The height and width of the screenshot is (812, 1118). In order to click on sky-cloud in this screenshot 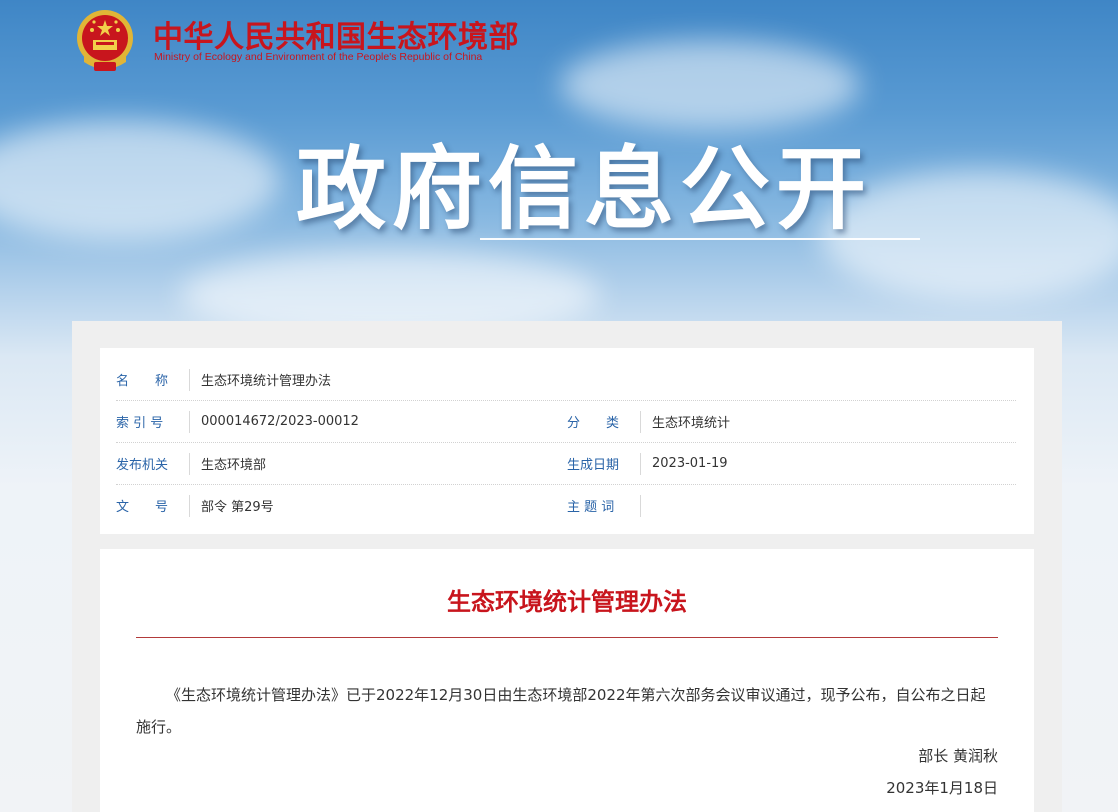, I will do `click(140, 180)`.